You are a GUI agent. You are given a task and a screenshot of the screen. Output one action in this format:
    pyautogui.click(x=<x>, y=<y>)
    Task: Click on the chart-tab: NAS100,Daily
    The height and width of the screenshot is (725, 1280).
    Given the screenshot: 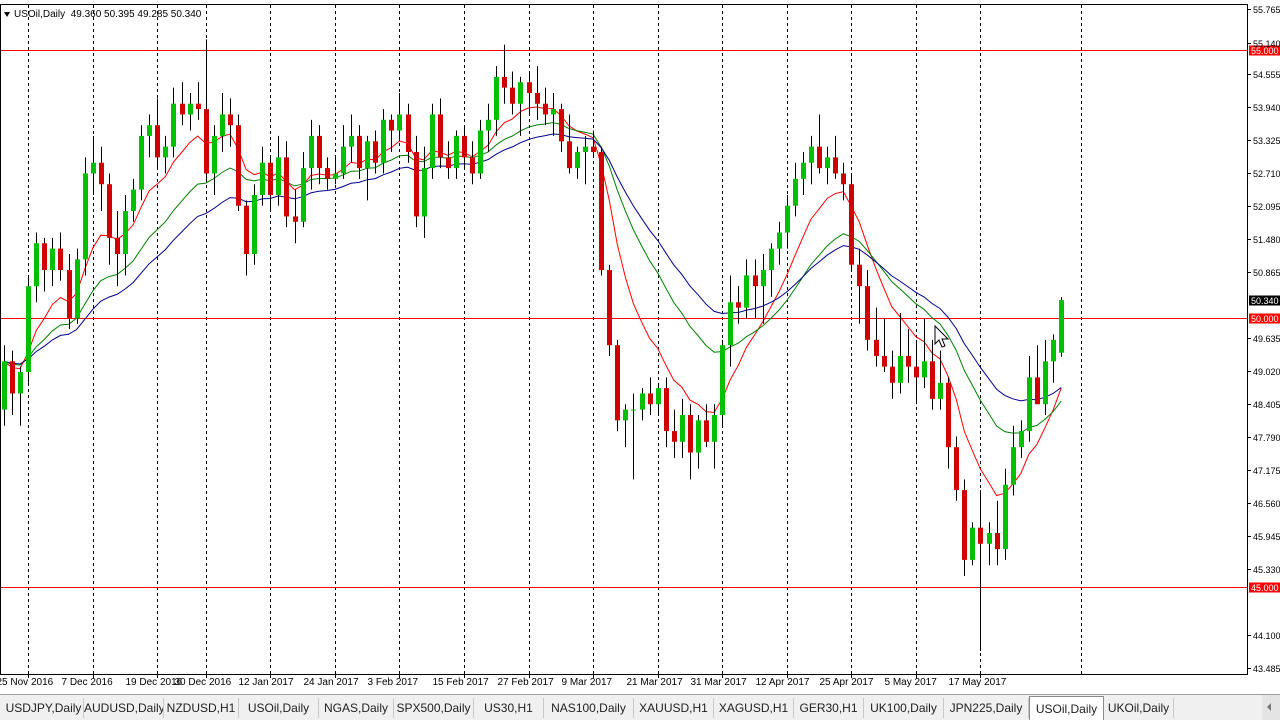 What is the action you would take?
    pyautogui.click(x=589, y=708)
    